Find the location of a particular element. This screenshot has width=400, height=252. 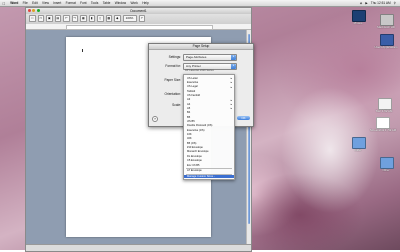

format-subtext: HP LaserJet 2420 Series is located at coordinates (199, 70).